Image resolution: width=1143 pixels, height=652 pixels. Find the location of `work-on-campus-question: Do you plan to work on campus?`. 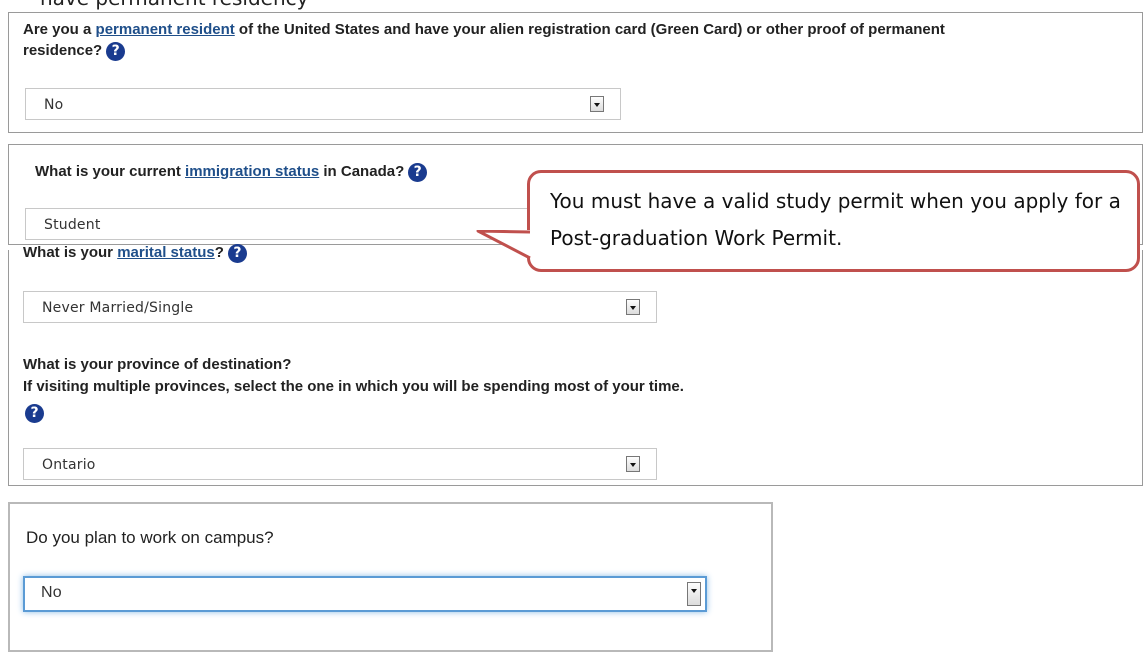

work-on-campus-question: Do you plan to work on campus? is located at coordinates (150, 537).